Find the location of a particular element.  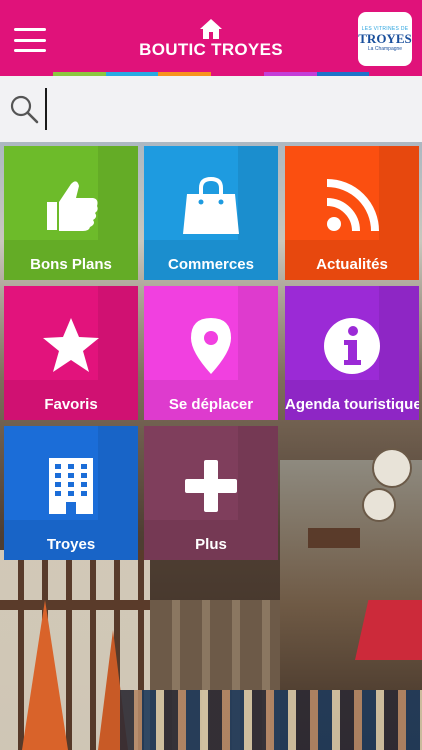

shopping-bag-icon is located at coordinates (211, 205).